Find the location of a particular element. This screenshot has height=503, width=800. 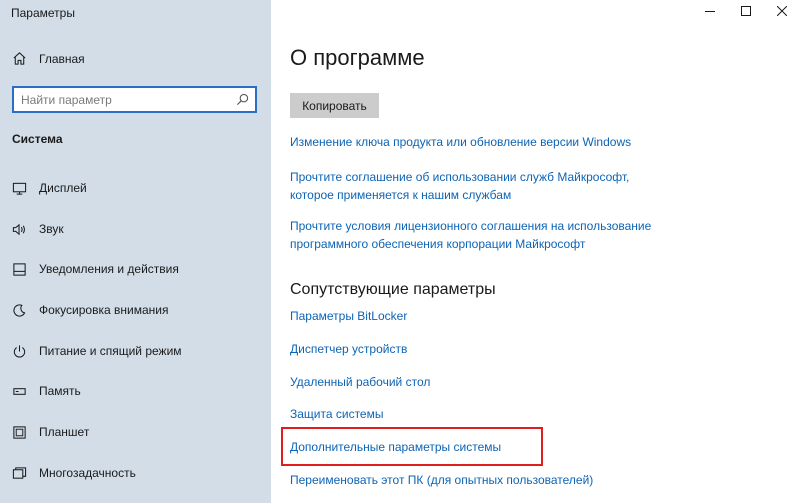

window-controls is located at coordinates (746, 11).